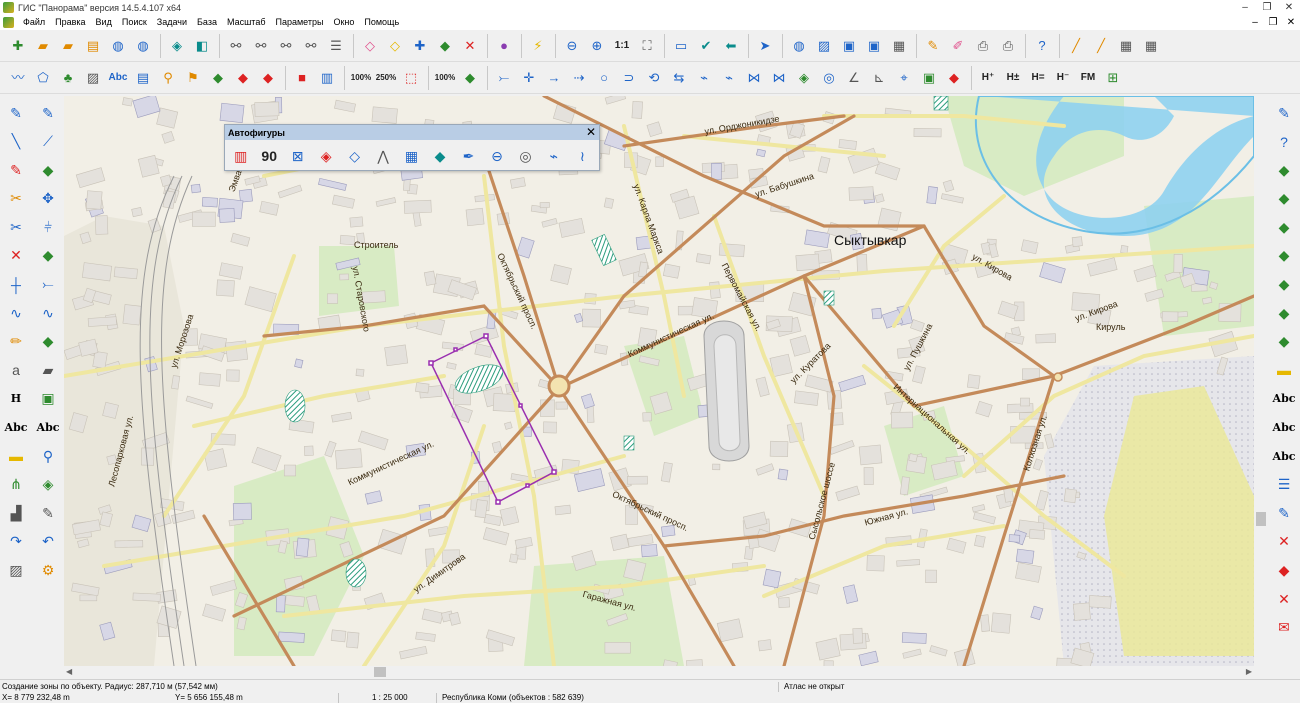 This screenshot has width=1300, height=703. Describe the element at coordinates (16, 485) in the screenshot. I see `tree-graph-icon: ⋔` at that location.